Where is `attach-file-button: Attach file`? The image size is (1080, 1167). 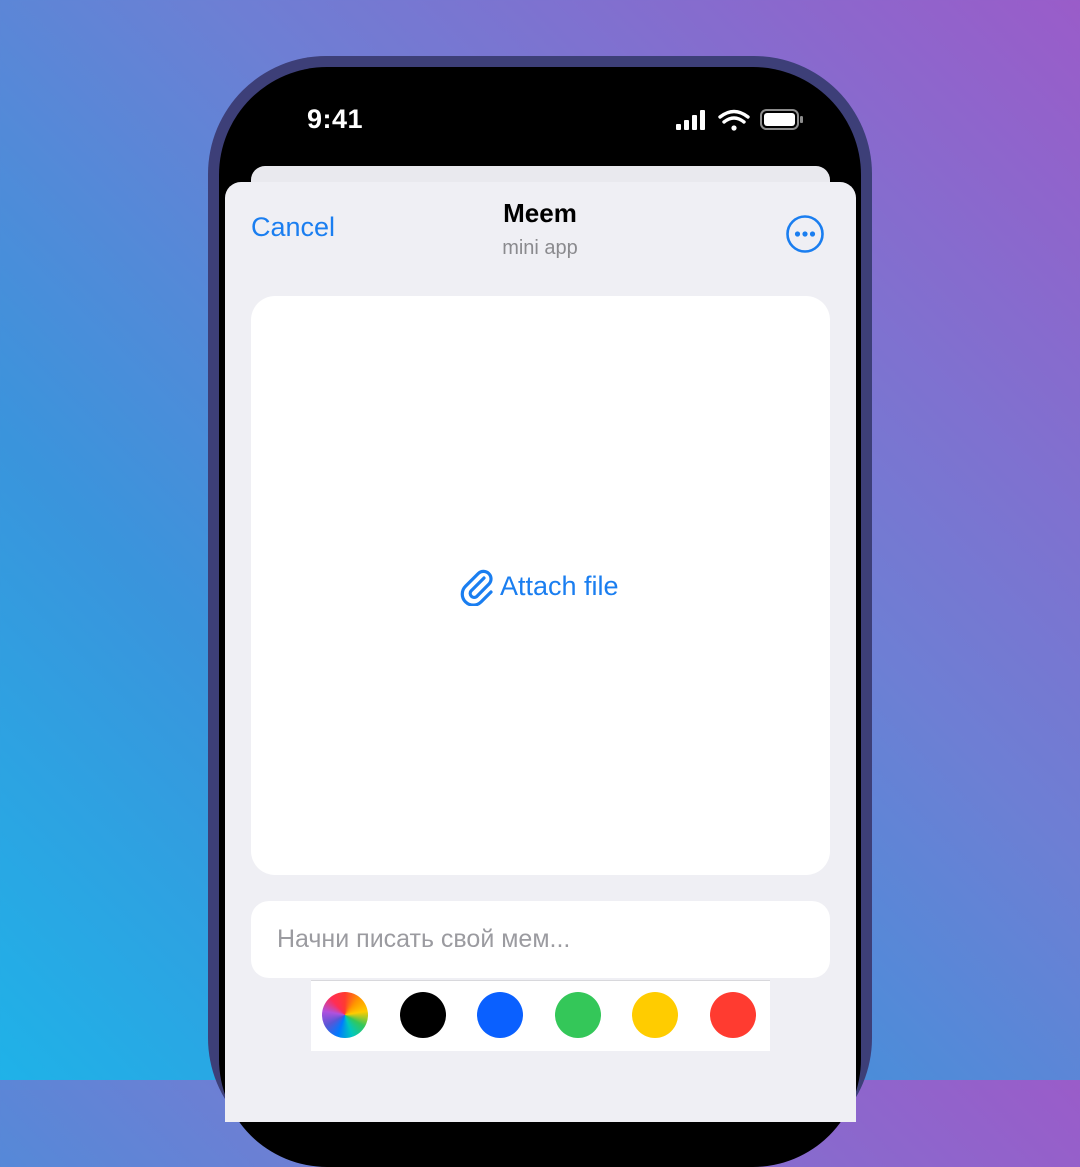
attach-file-button: Attach file is located at coordinates (538, 586).